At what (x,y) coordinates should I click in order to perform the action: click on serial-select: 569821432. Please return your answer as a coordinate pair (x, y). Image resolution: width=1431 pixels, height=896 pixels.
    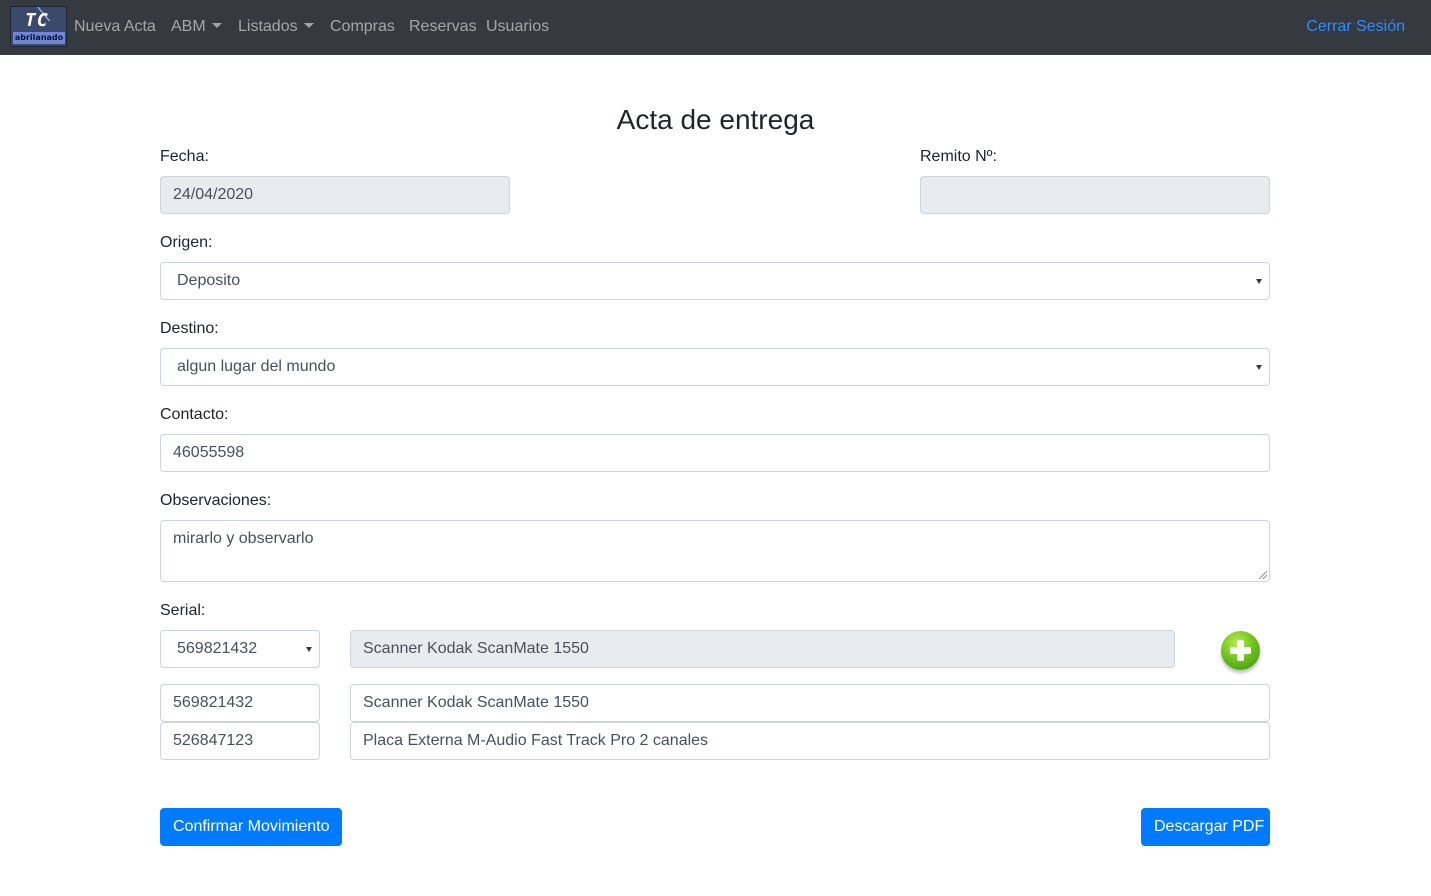
    Looking at the image, I should click on (240, 649).